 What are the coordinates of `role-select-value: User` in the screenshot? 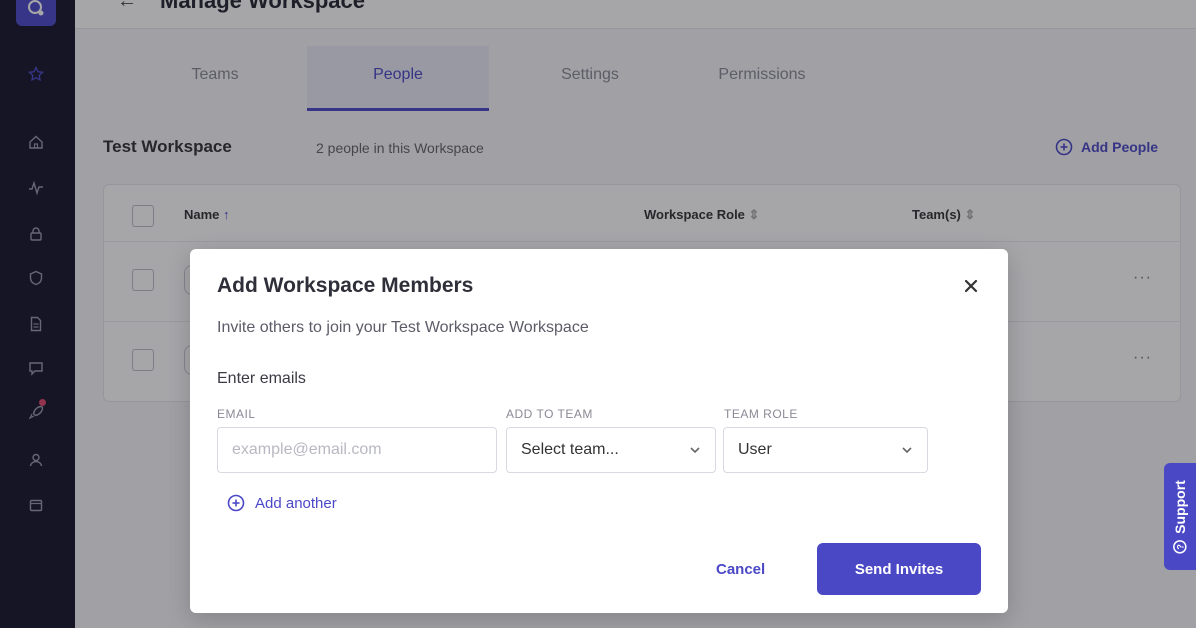 It's located at (755, 449).